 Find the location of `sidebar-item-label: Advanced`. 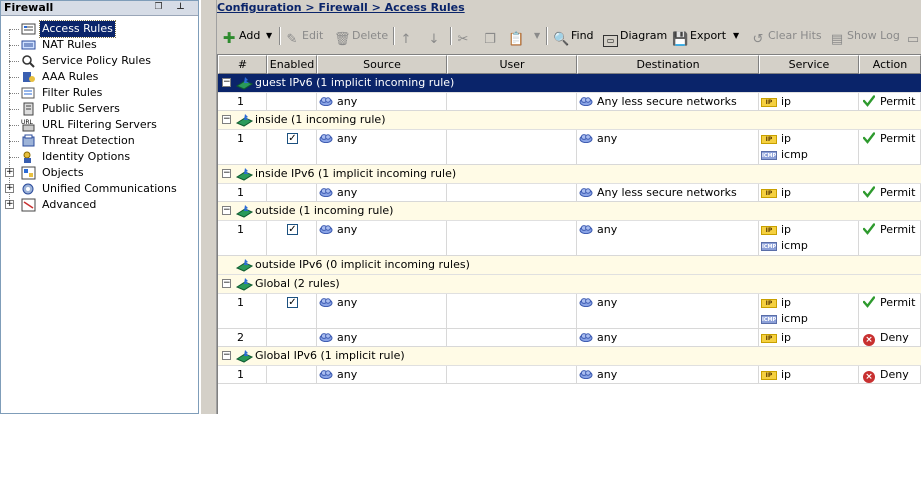

sidebar-item-label: Advanced is located at coordinates (69, 204).